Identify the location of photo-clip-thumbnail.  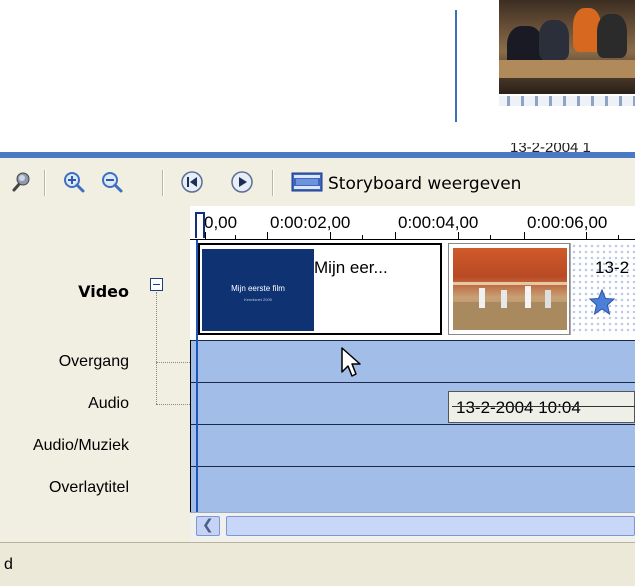
(510, 289).